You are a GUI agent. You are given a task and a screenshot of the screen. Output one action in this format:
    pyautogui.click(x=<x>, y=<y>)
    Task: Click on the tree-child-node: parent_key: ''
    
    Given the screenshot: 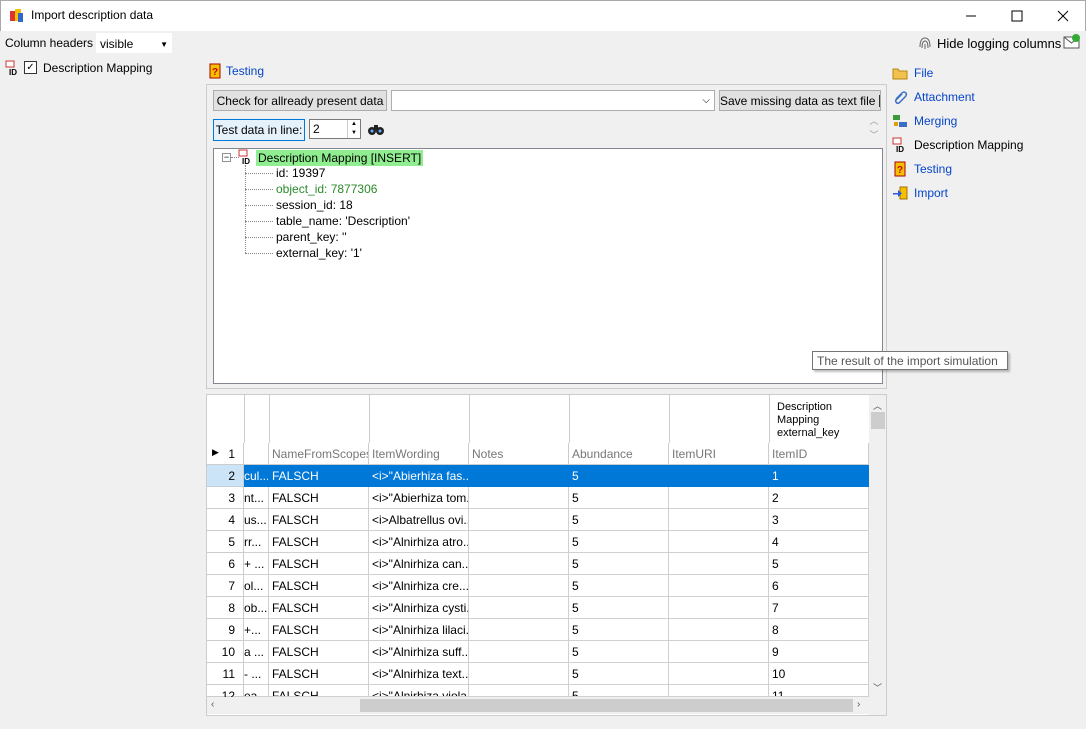 What is the action you would take?
    pyautogui.click(x=311, y=237)
    